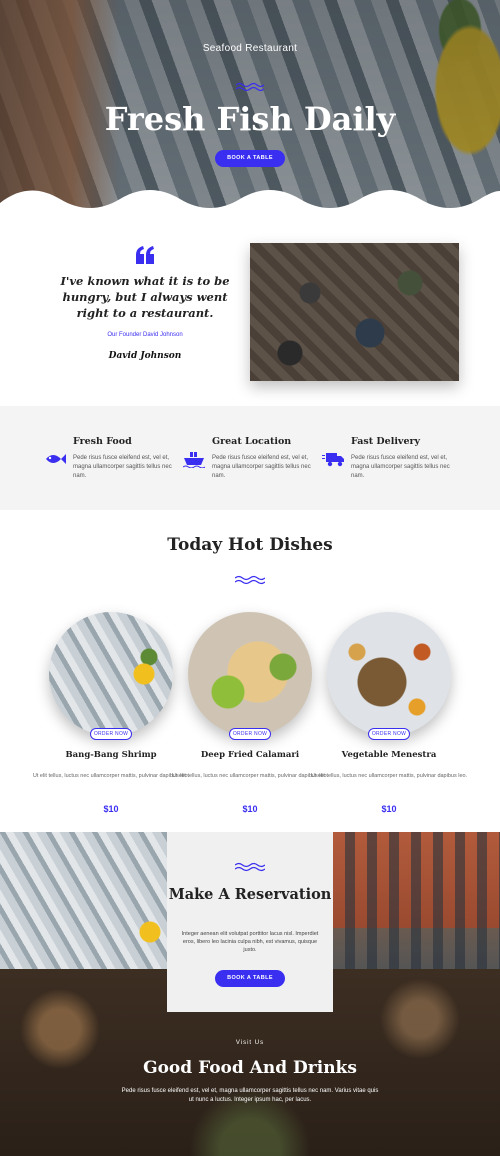 Image resolution: width=500 pixels, height=1156 pixels. Describe the element at coordinates (416, 900) in the screenshot. I see `restaurant-exterior-photo` at that location.